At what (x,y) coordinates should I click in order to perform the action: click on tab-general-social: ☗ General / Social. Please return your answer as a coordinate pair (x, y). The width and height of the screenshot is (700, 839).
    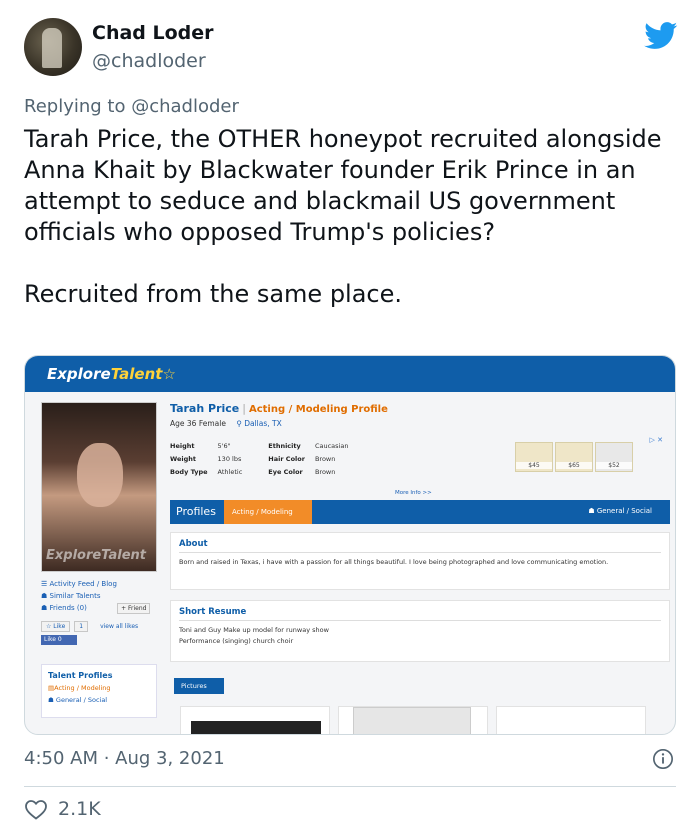
    Looking at the image, I should click on (620, 511).